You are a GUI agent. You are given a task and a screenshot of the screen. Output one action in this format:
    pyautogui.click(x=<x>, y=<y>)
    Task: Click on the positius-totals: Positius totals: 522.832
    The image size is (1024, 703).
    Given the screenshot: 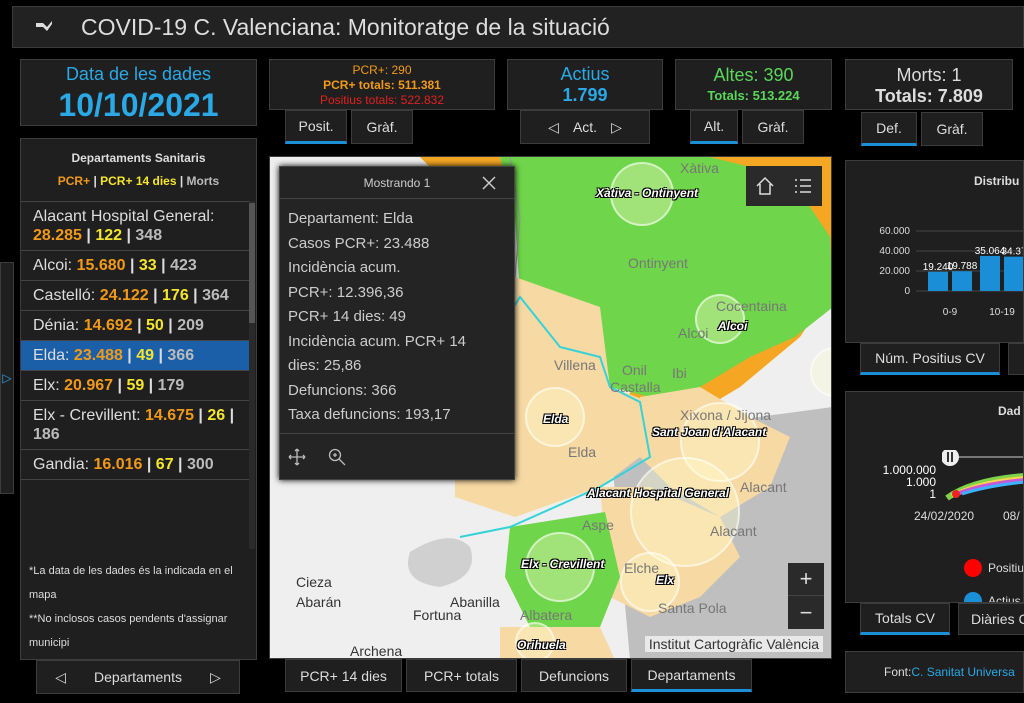 What is the action you would take?
    pyautogui.click(x=382, y=100)
    